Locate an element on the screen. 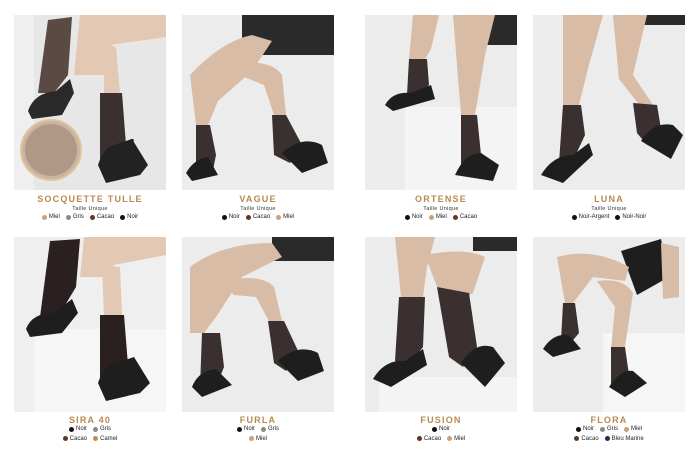  color-option: Bleu Marine is located at coordinates (624, 439).